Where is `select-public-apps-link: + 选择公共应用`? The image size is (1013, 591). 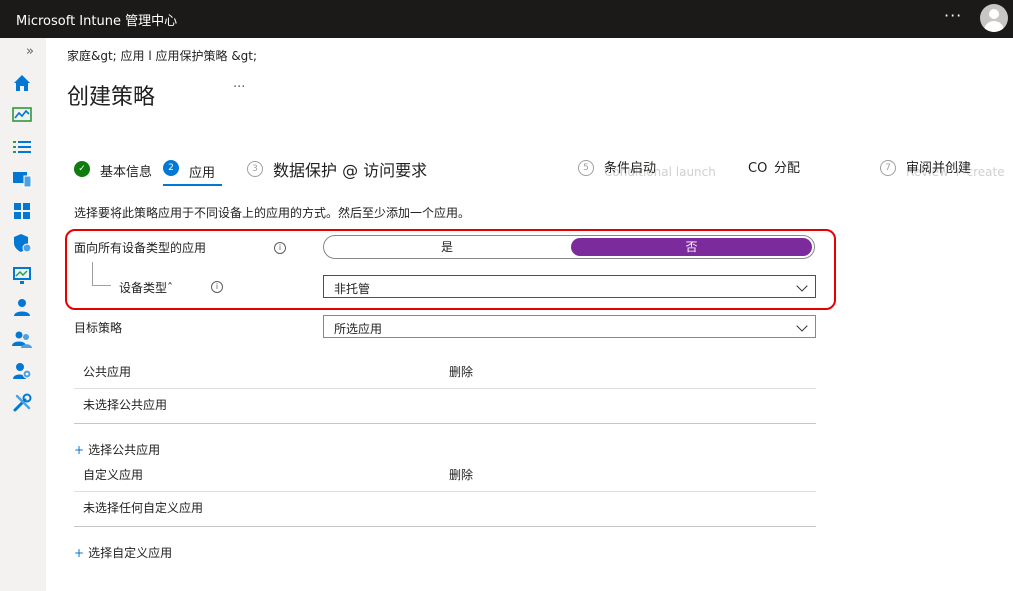
select-public-apps-link: + 选择公共应用 is located at coordinates (117, 449).